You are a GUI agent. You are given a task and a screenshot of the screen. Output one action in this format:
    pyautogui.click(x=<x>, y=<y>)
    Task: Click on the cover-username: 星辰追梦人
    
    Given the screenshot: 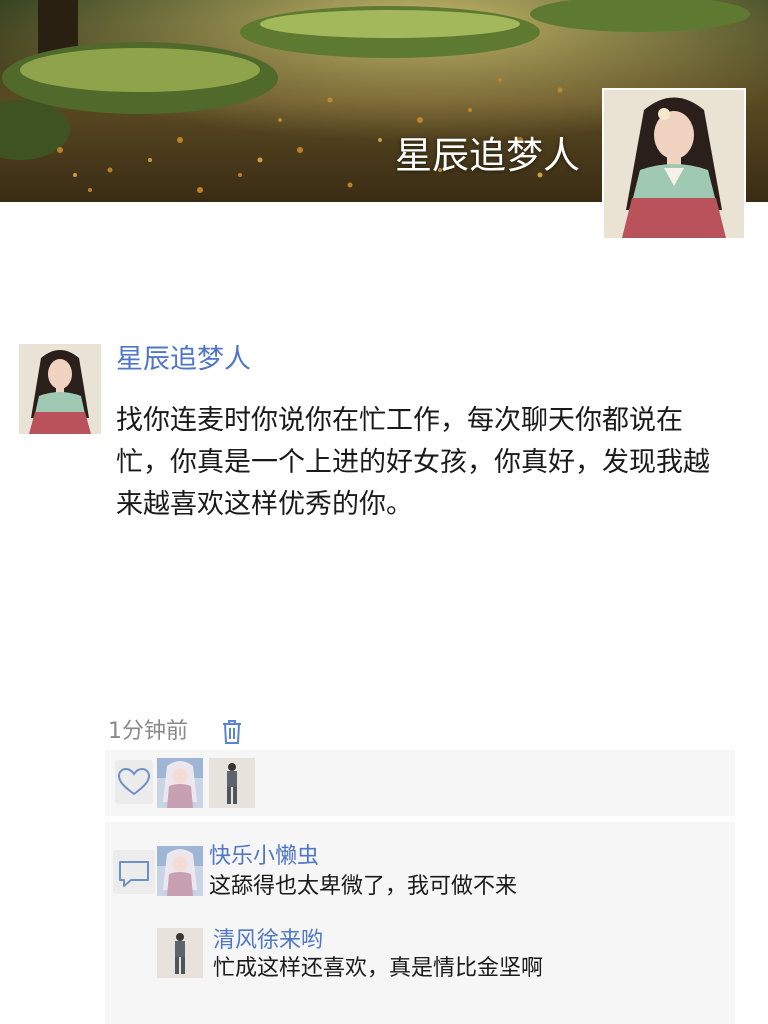 What is the action you would take?
    pyautogui.click(x=487, y=155)
    